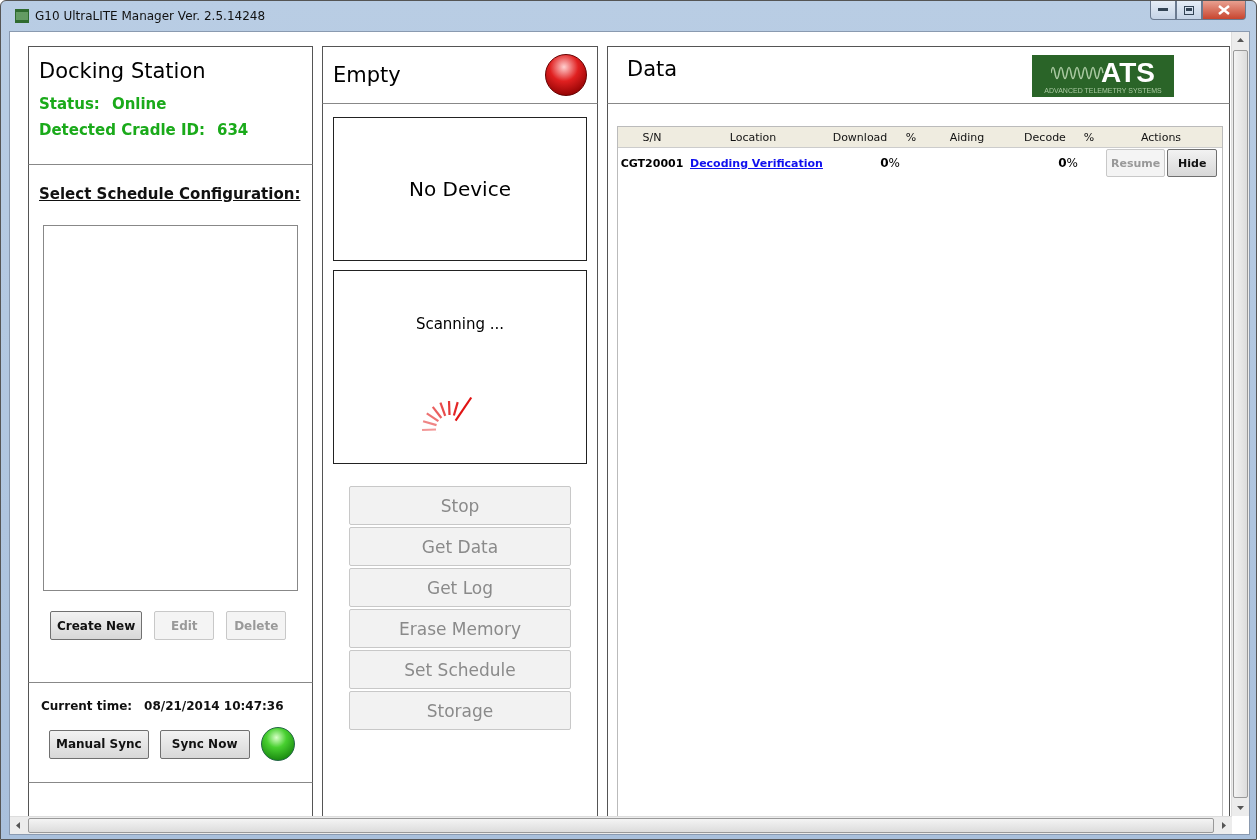  What do you see at coordinates (87, 706) in the screenshot?
I see `time-label: Current time:` at bounding box center [87, 706].